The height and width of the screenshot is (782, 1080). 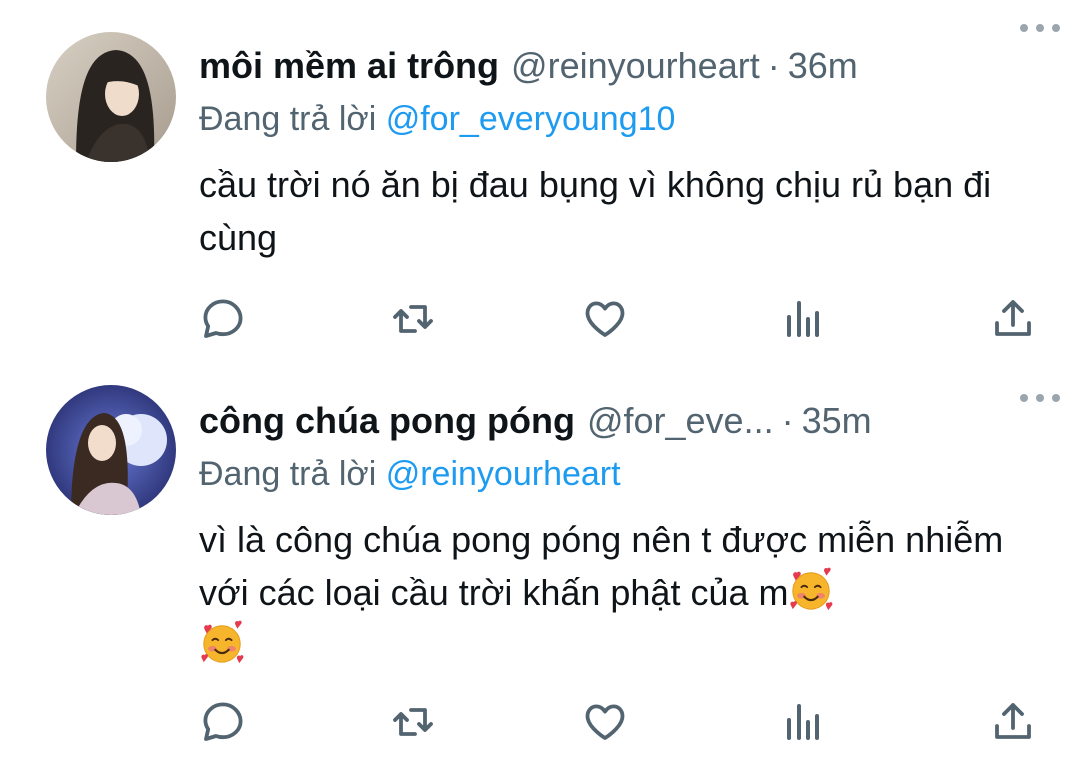 I want to click on replying-to: Đang trả lời @reinyourheart, so click(x=624, y=474).